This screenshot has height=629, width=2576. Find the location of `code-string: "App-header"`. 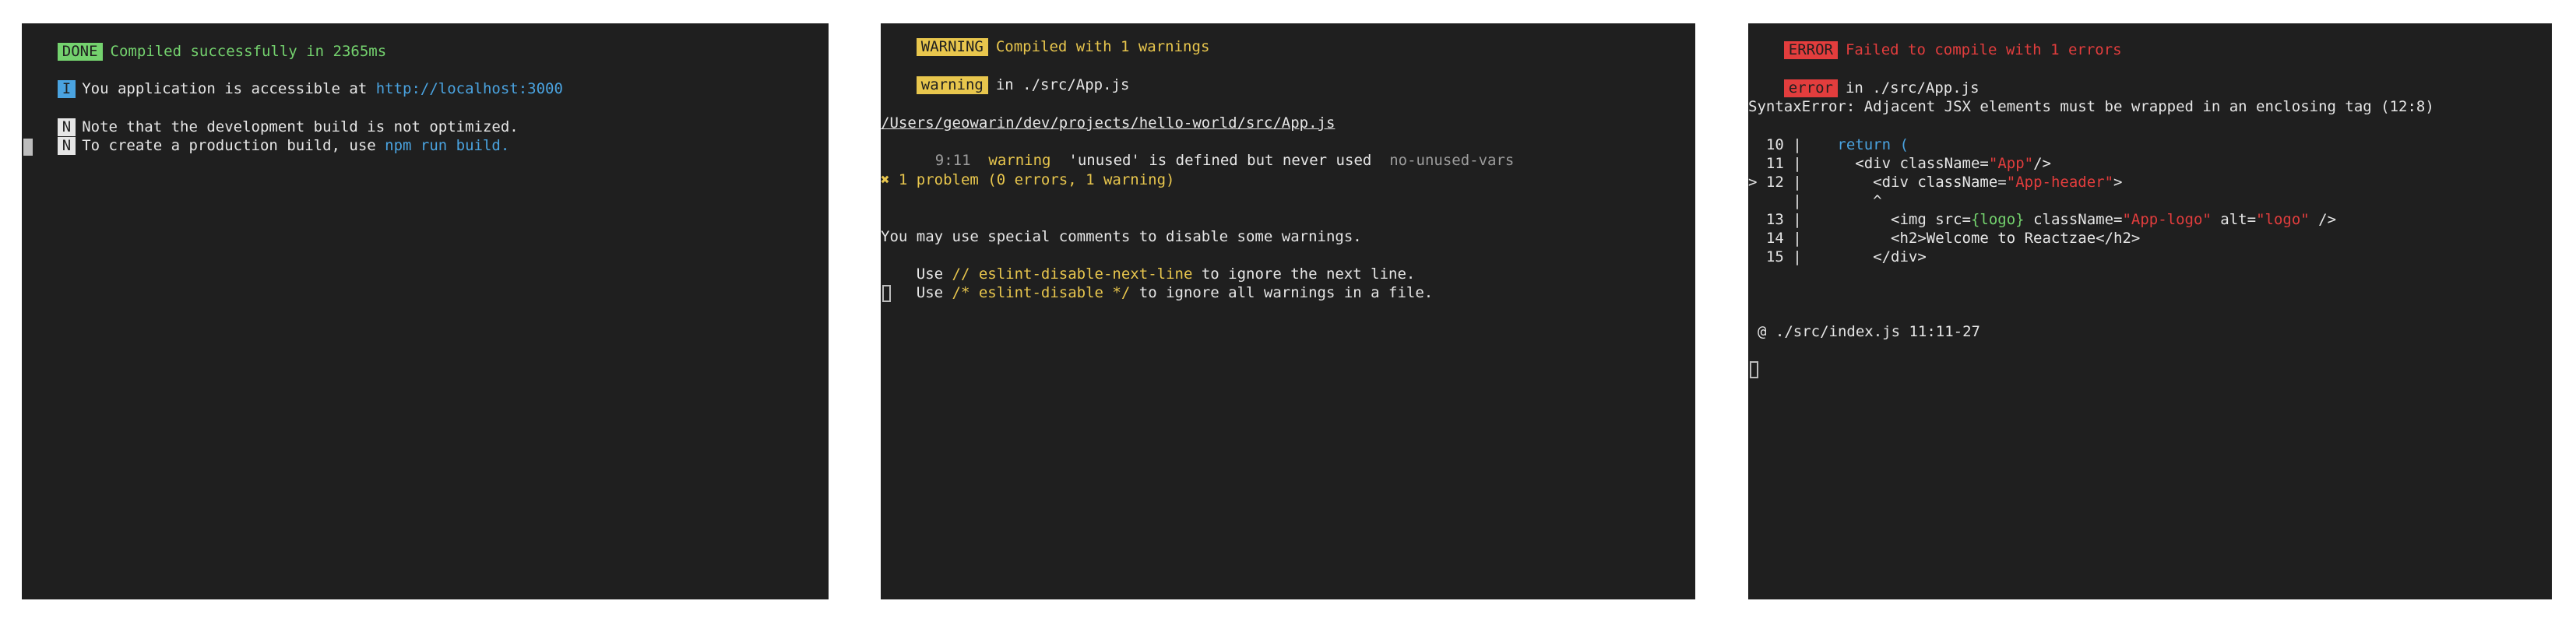

code-string: "App-header" is located at coordinates (2060, 182).